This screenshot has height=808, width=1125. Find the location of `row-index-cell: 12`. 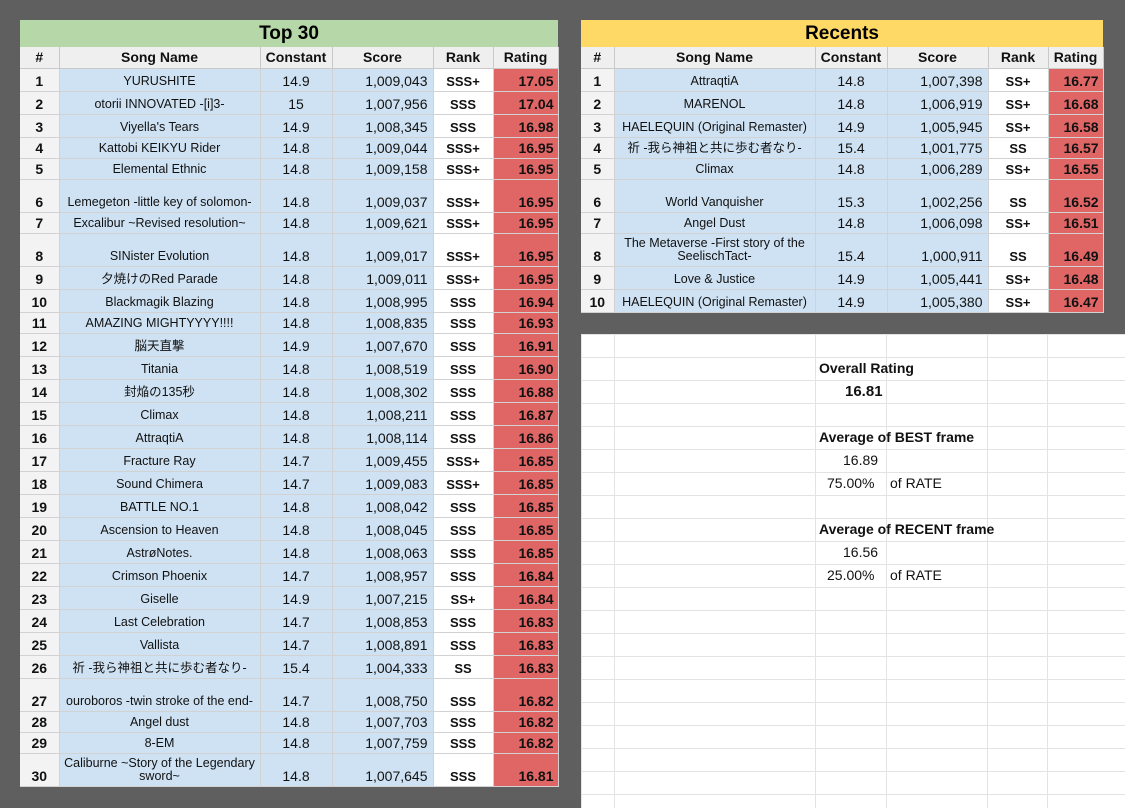

row-index-cell: 12 is located at coordinates (40, 345).